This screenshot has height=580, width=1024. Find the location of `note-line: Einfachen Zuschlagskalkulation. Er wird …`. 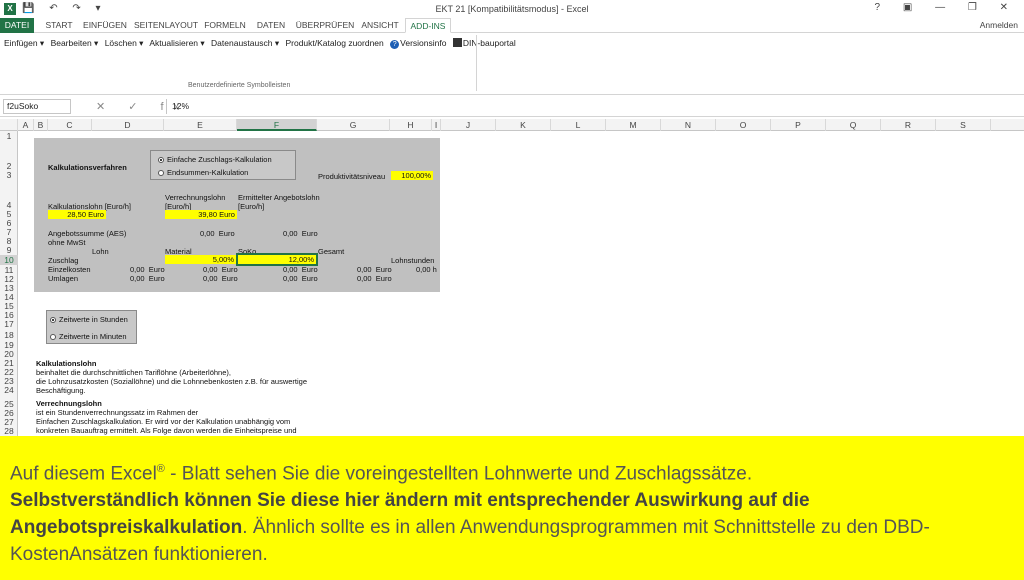

note-line: Einfachen Zuschlagskalkulation. Er wird … is located at coordinates (163, 421).